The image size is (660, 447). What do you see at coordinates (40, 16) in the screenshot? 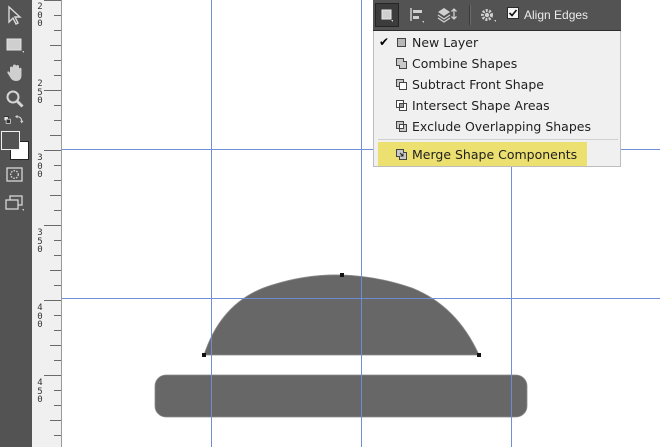
I see `ruler-label: 200` at bounding box center [40, 16].